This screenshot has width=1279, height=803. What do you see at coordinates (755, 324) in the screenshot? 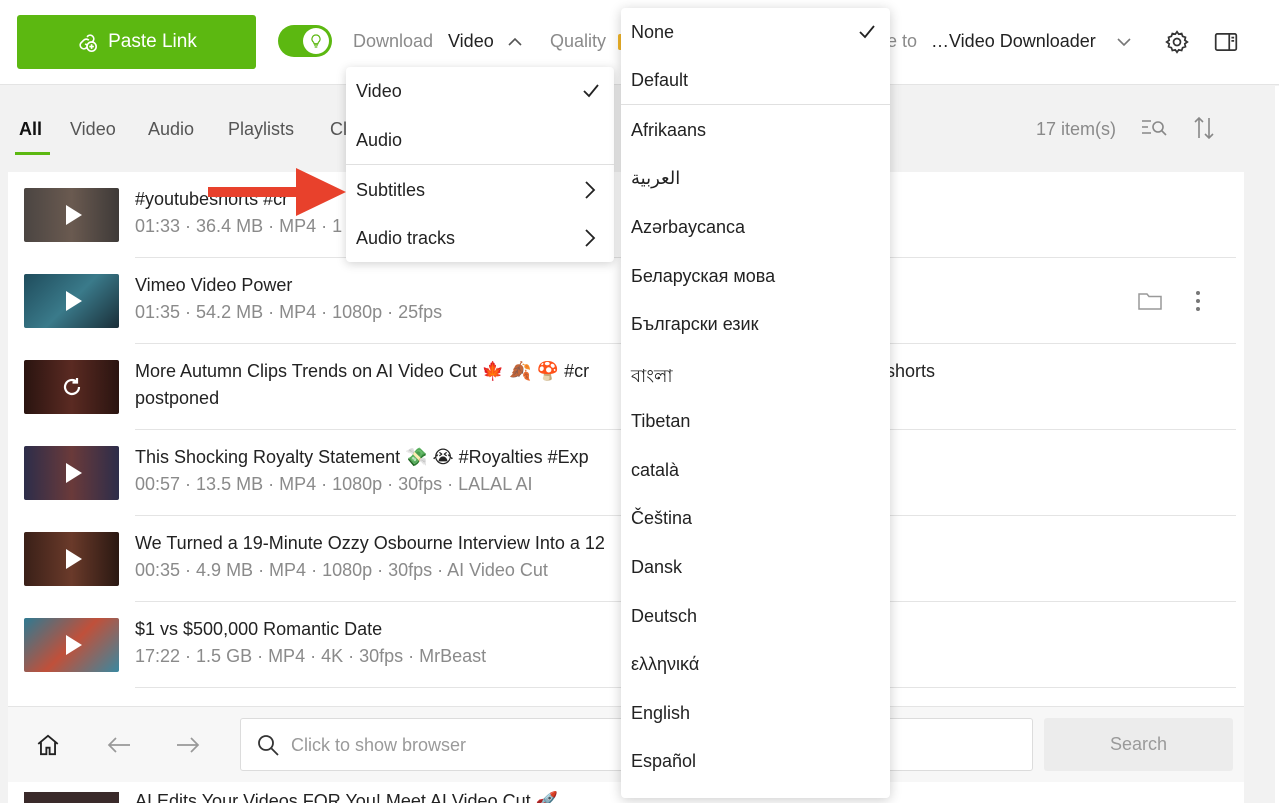
I see `language-item: Български език` at bounding box center [755, 324].